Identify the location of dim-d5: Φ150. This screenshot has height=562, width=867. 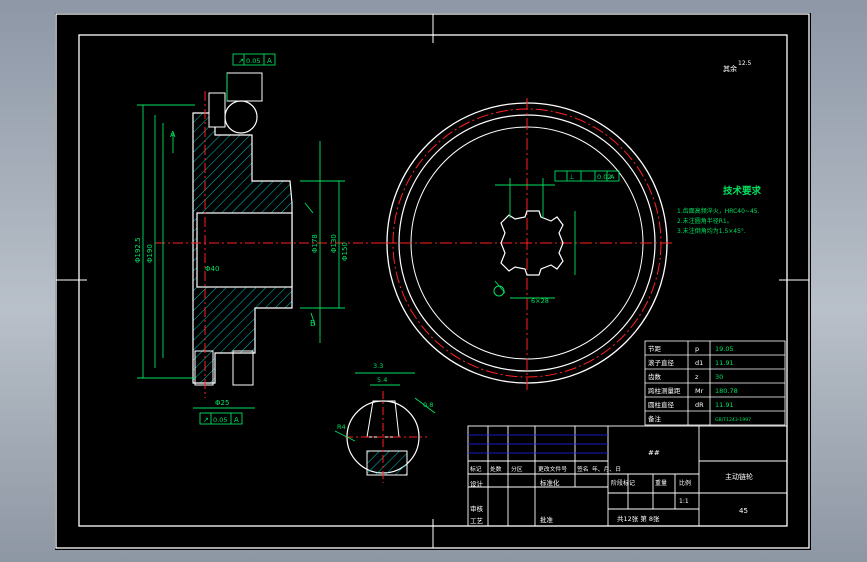
(345, 251).